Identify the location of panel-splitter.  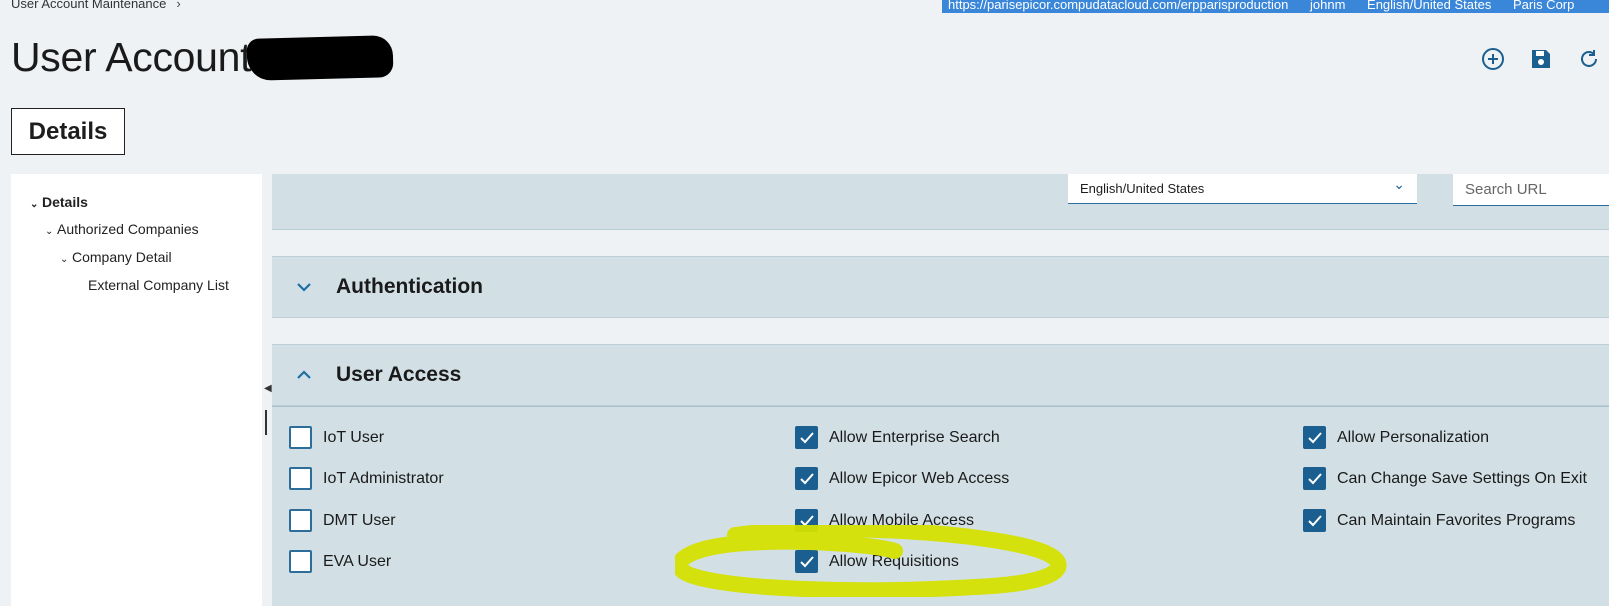
(266, 422).